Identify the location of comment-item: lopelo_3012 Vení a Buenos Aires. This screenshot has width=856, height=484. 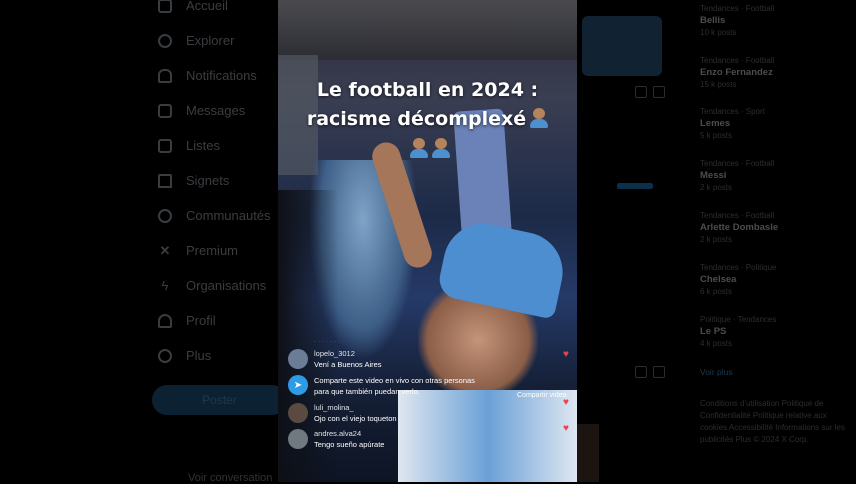
(388, 359).